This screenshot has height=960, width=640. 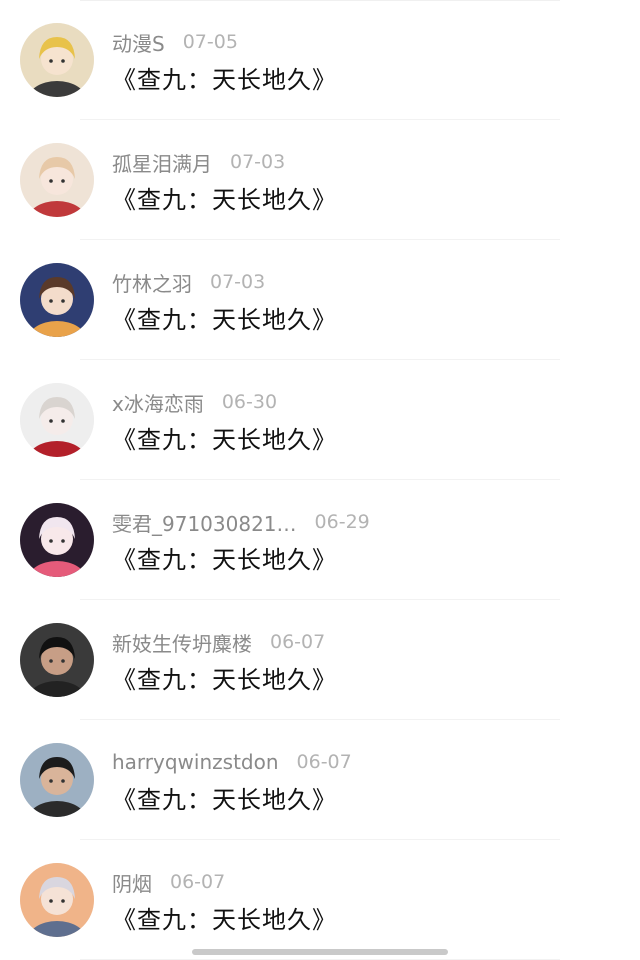 I want to click on date: 07-05, so click(x=210, y=42).